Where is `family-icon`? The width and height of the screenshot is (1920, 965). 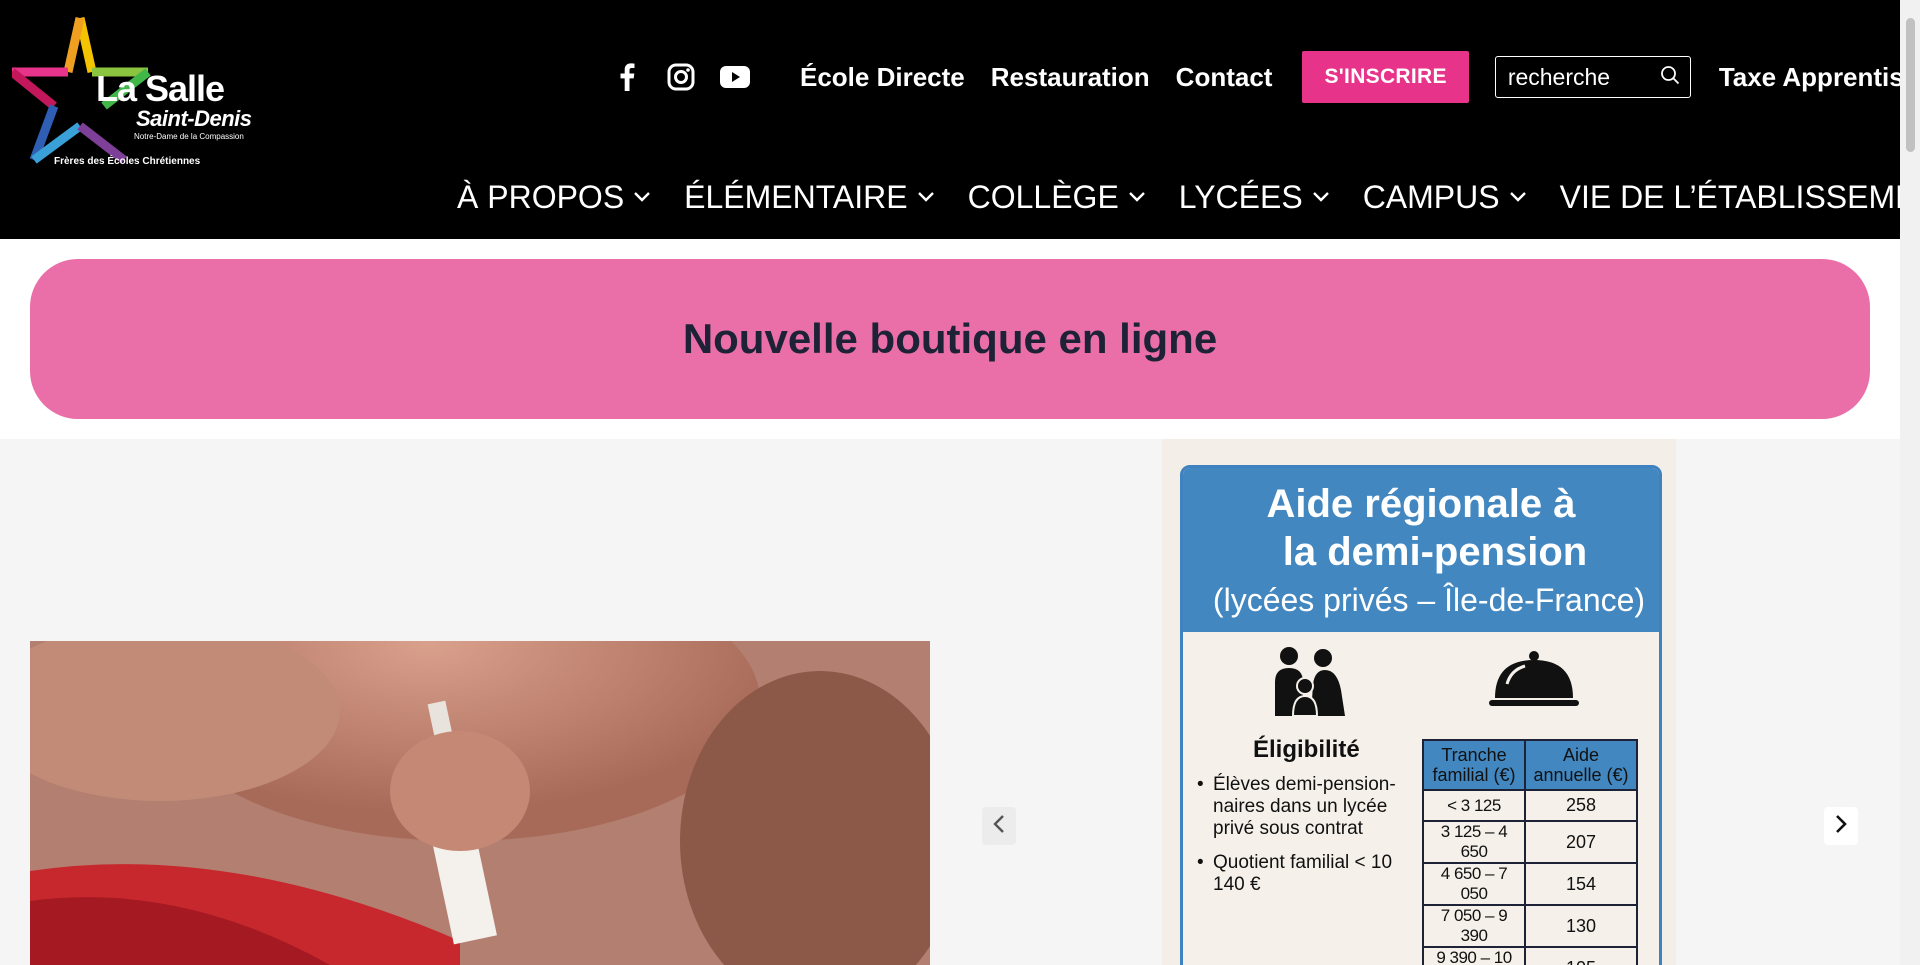 family-icon is located at coordinates (1307, 683).